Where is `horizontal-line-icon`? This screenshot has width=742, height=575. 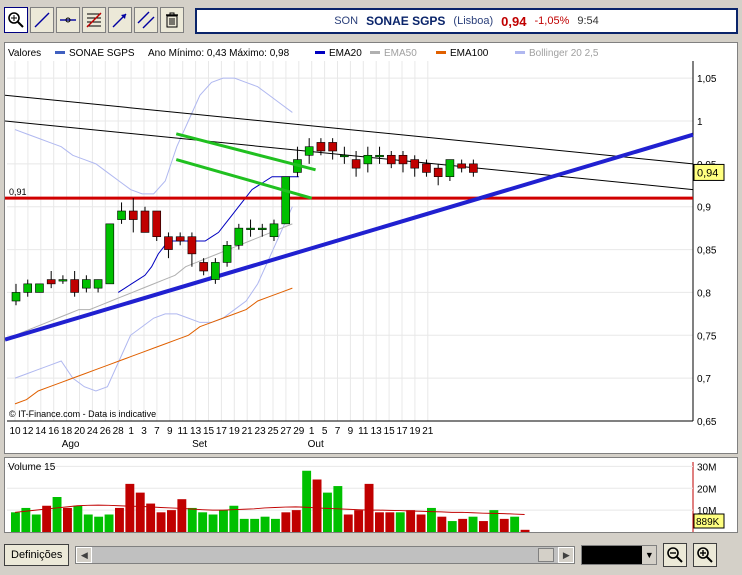
horizontal-line-icon is located at coordinates (68, 20).